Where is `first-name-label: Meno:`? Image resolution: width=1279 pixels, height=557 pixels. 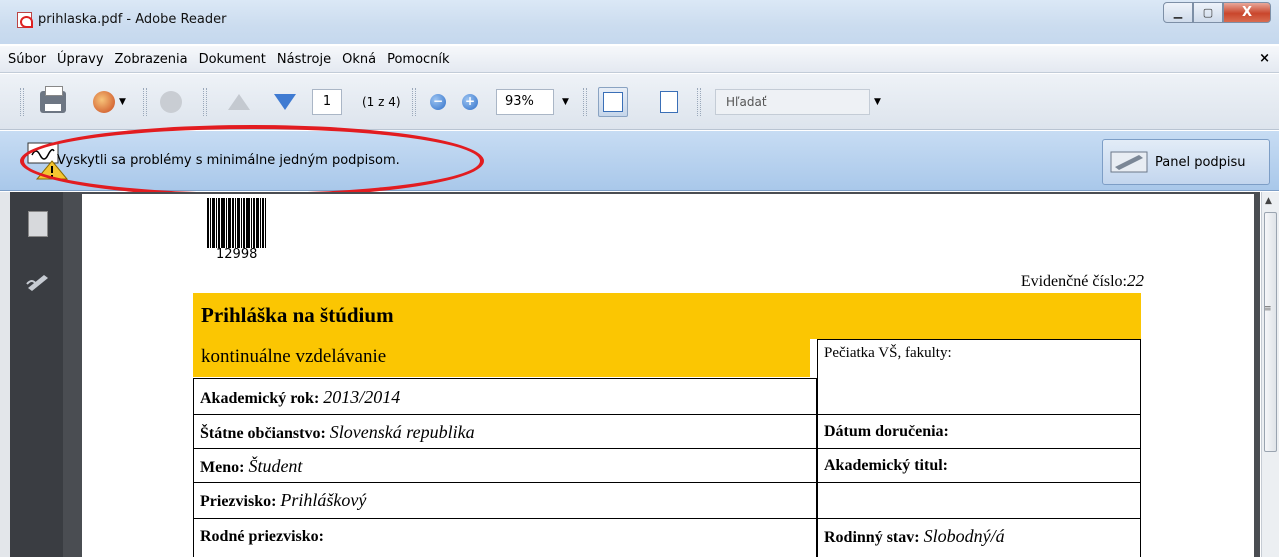
first-name-label: Meno: is located at coordinates (222, 467).